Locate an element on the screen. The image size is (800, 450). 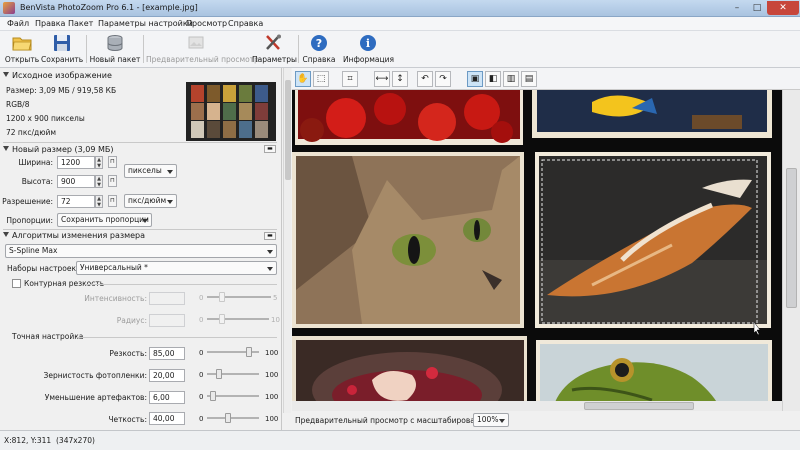
sharpness-slider is located at coordinates (233, 352).